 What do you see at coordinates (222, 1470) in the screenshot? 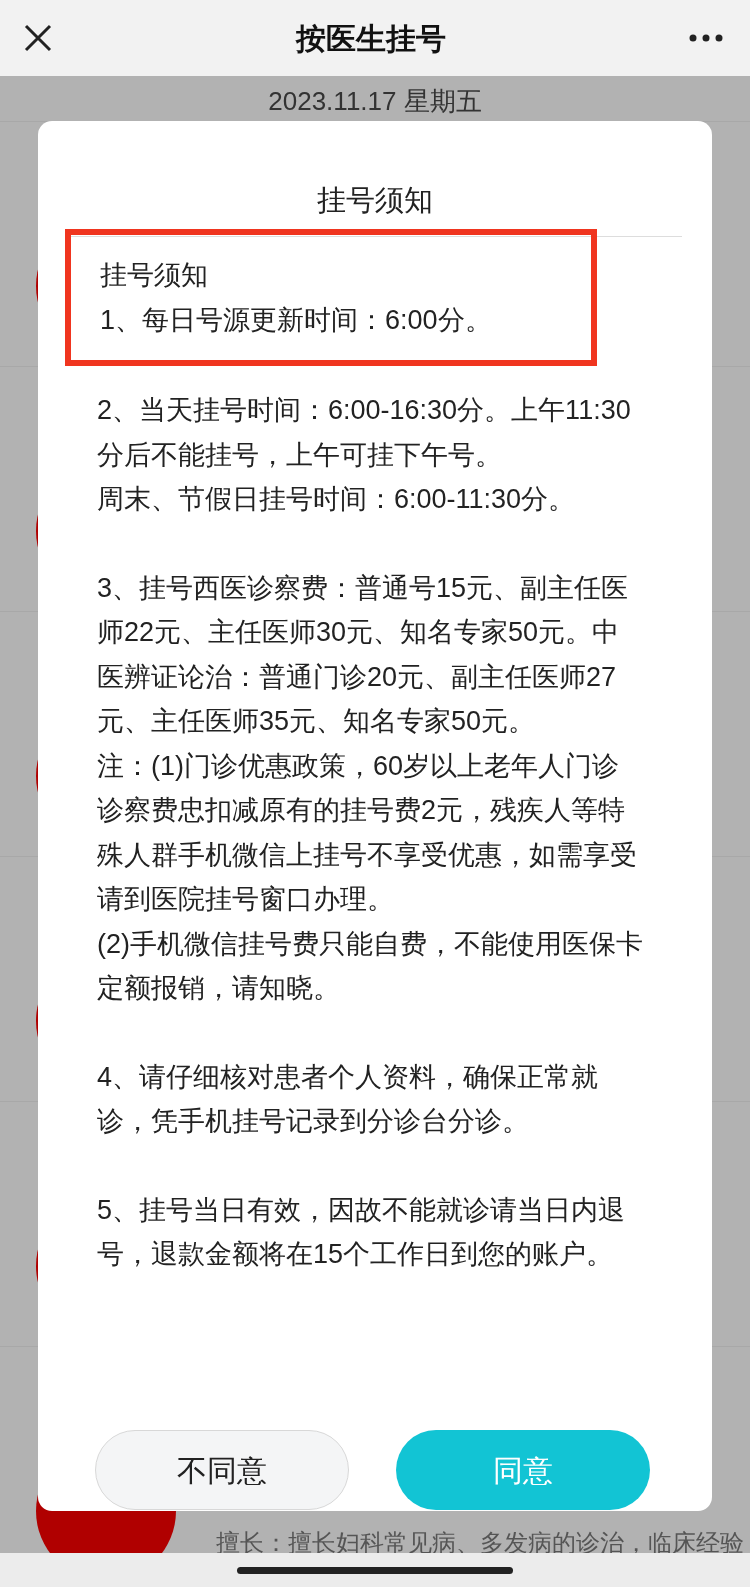
I see `disagree-button: 不同意` at bounding box center [222, 1470].